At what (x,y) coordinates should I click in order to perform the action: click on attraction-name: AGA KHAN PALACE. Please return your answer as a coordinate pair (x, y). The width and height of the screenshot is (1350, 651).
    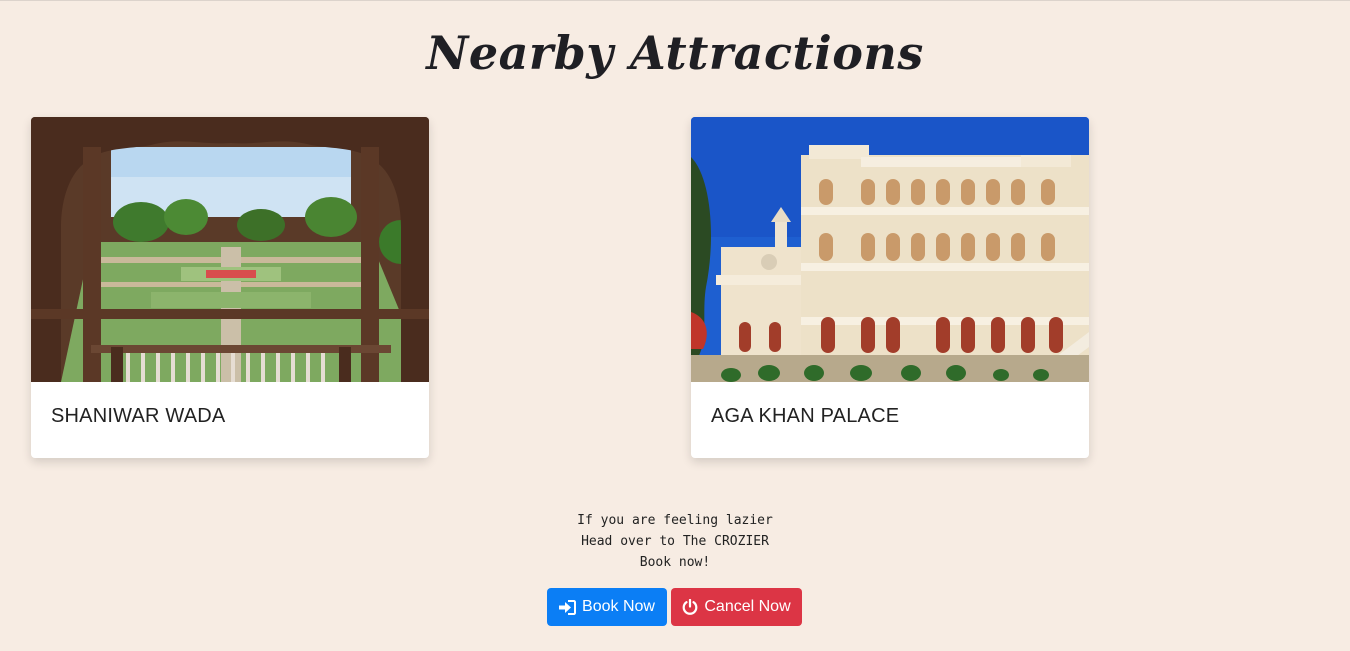
    Looking at the image, I should click on (805, 416).